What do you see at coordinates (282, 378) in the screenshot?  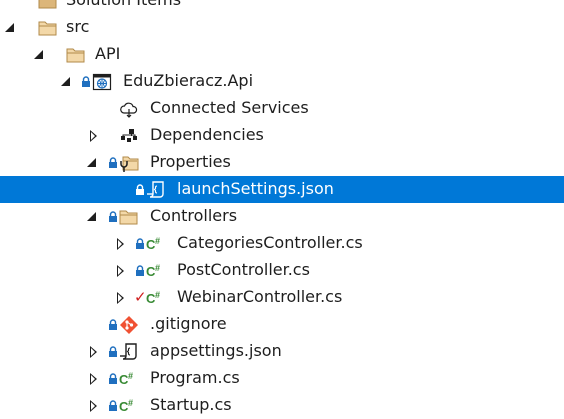 I see `tree-row-program: C # Program.cs` at bounding box center [282, 378].